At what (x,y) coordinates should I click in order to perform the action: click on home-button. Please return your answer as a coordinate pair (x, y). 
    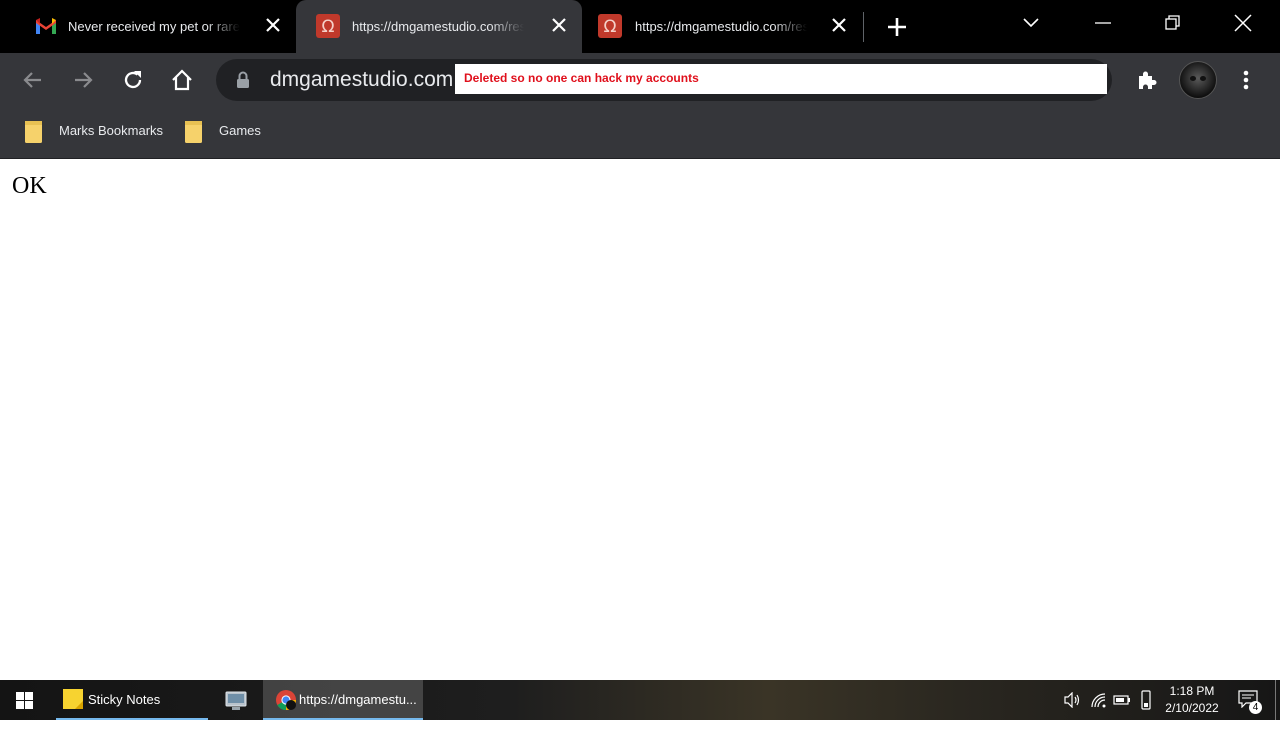
    Looking at the image, I should click on (182, 80).